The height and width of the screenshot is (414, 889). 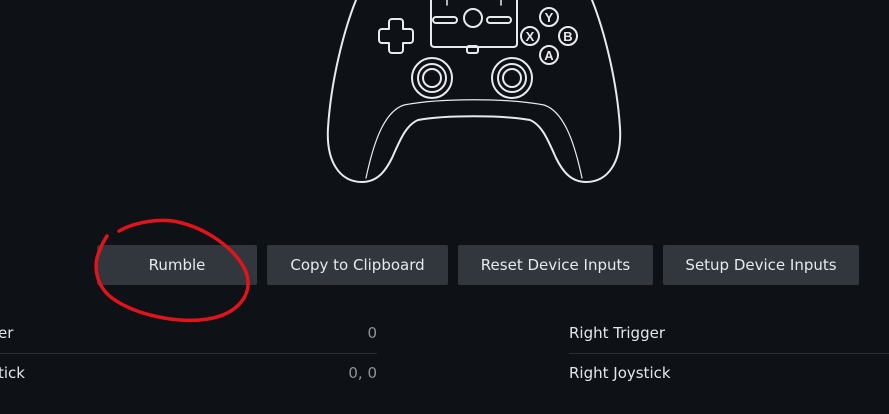 I want to click on svg-text: Y, so click(x=549, y=17).